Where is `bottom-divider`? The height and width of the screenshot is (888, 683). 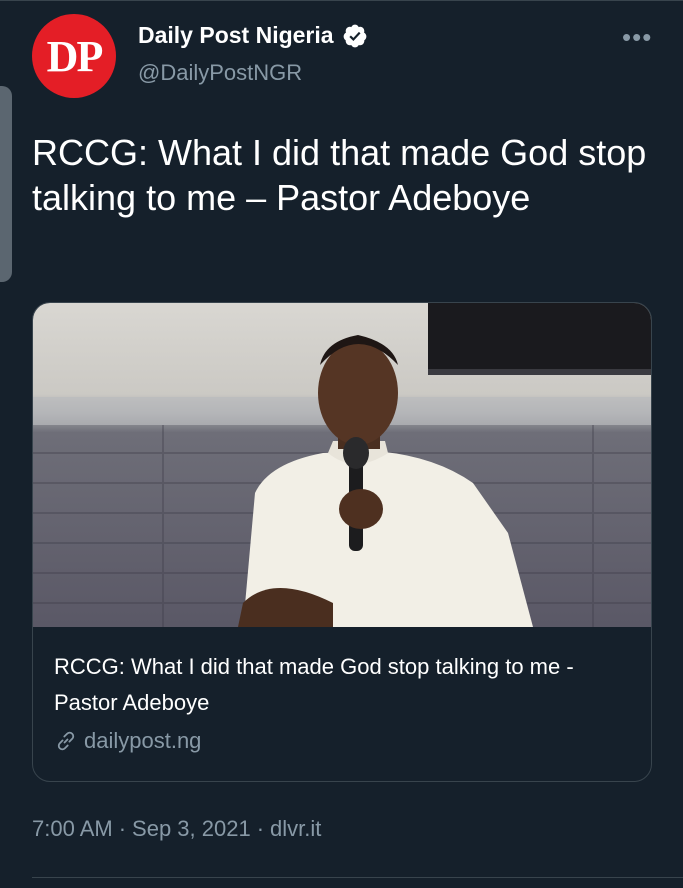 bottom-divider is located at coordinates (357, 877).